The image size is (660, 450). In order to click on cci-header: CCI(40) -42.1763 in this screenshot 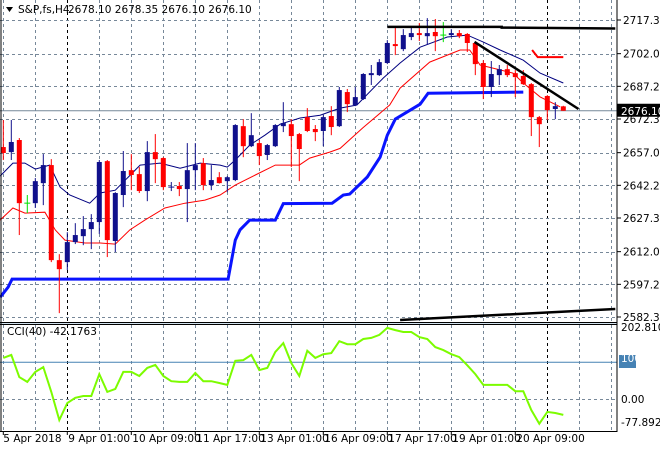, I will do `click(52, 332)`.